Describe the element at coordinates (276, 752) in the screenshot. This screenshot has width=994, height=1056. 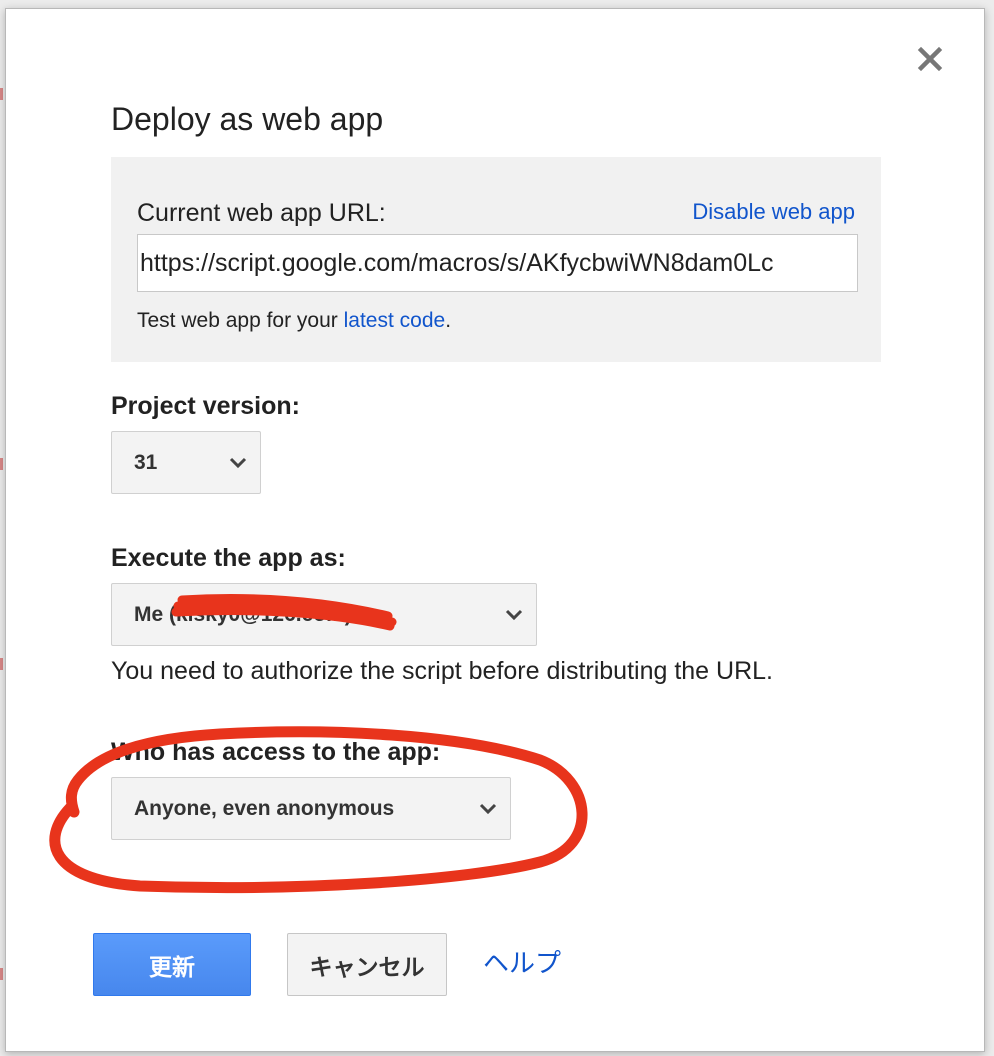
I see `access-label: Who has access to the app:` at that location.